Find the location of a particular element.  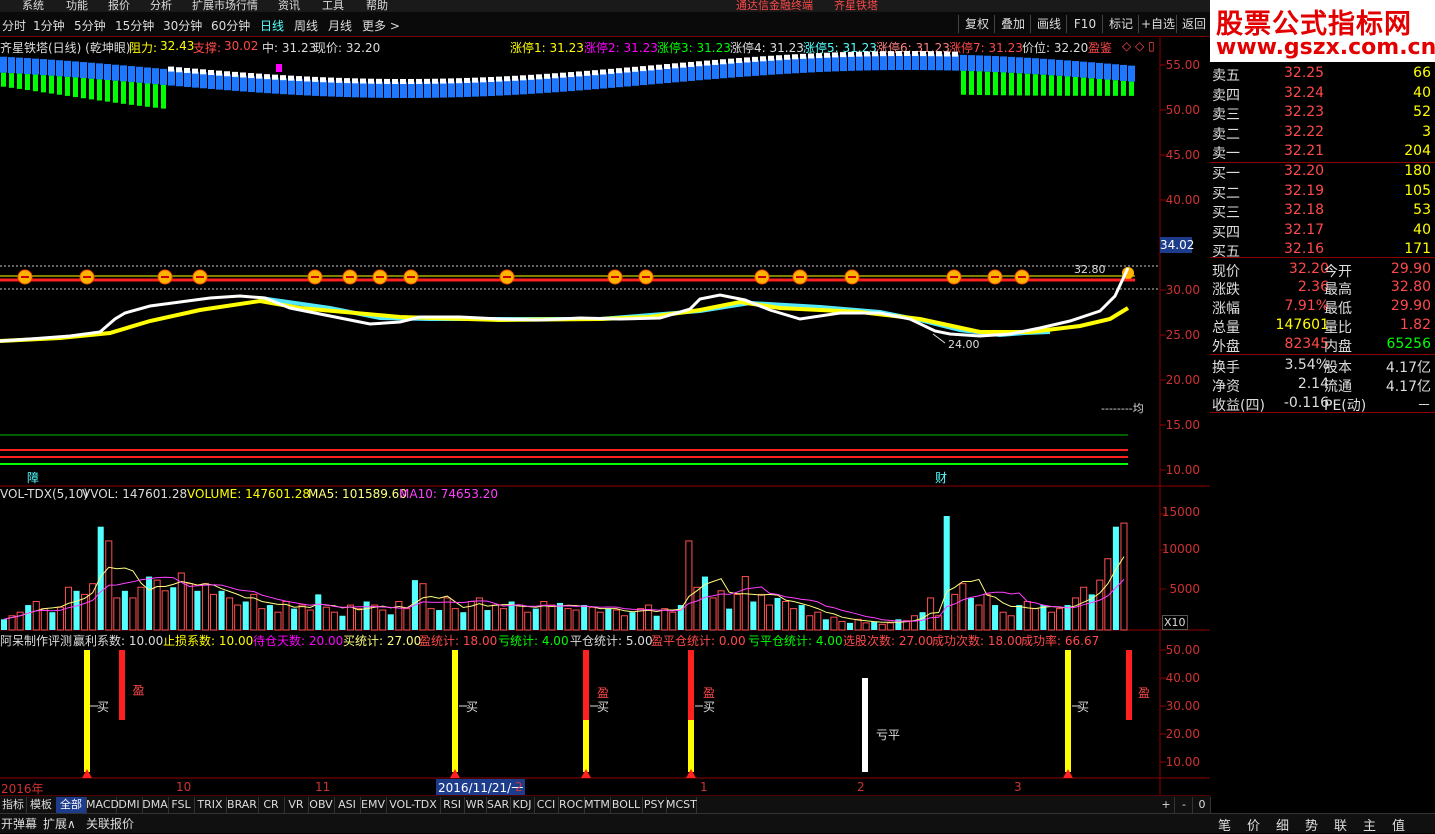

indicator-tab-vol-tdx: VOL-TDX is located at coordinates (413, 805).